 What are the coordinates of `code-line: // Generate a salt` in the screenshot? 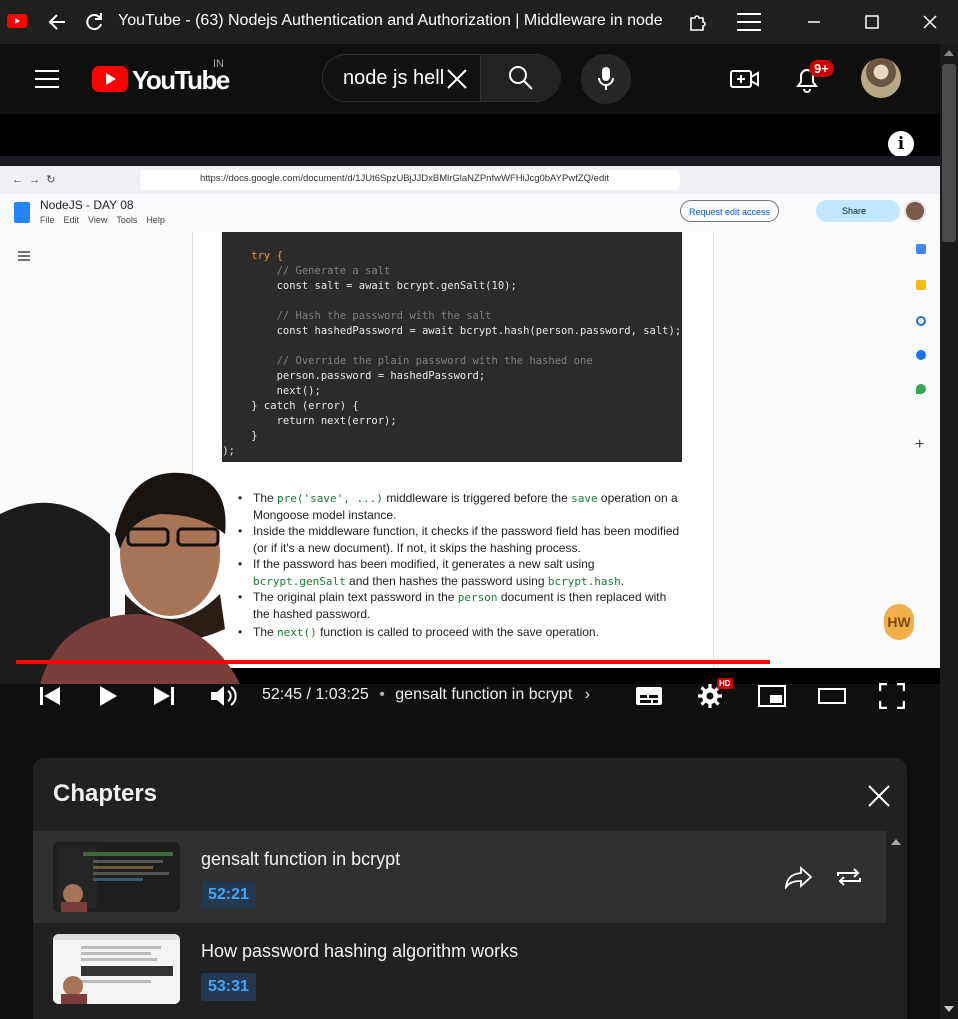 It's located at (308, 271).